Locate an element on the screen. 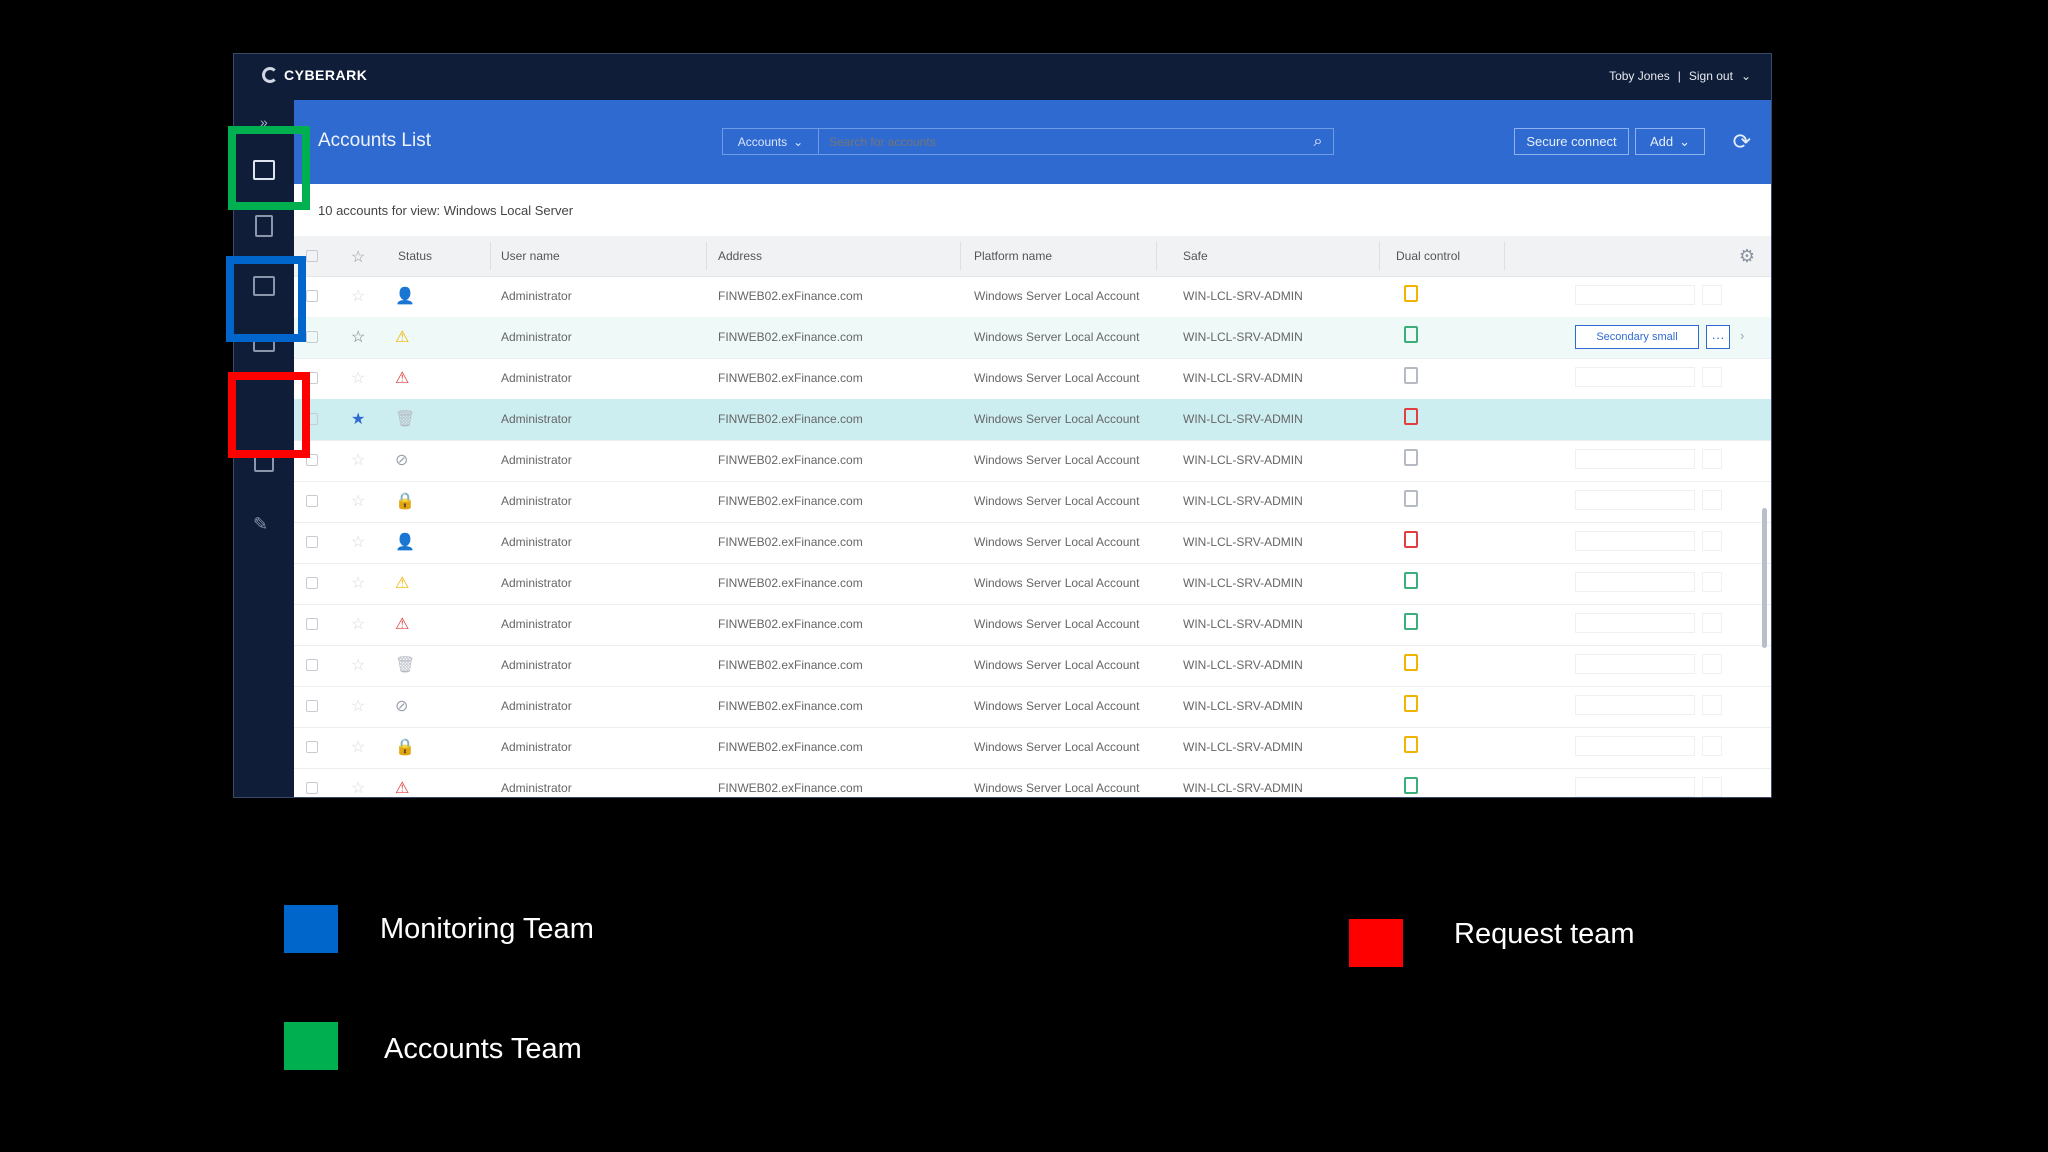 The width and height of the screenshot is (2048, 1152). column-status: Status is located at coordinates (415, 256).